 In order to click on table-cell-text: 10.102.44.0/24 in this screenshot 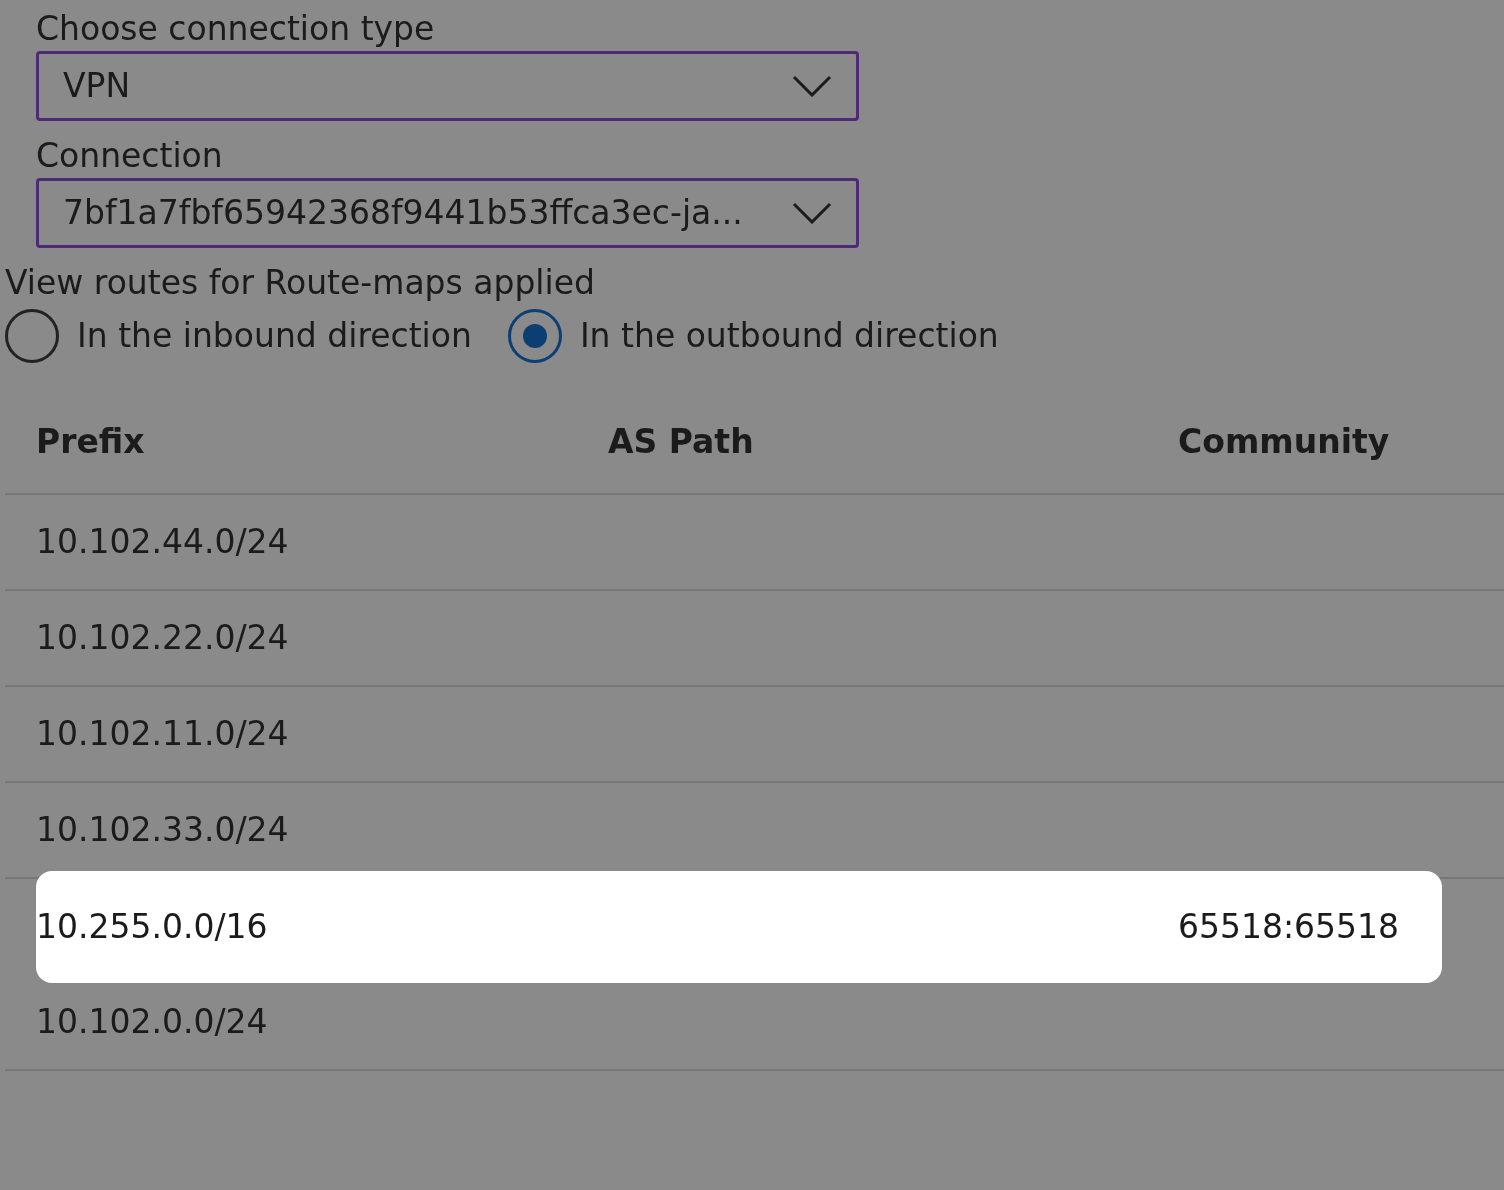, I will do `click(163, 541)`.